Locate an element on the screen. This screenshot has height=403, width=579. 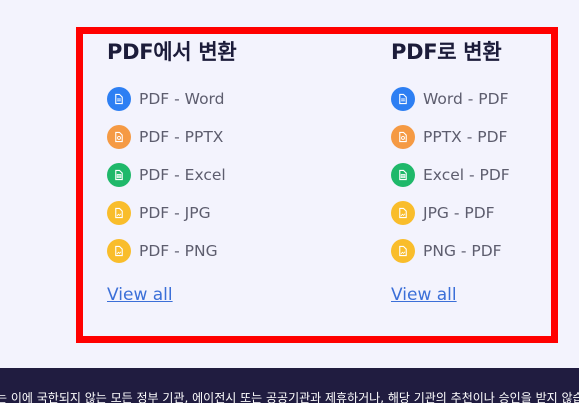
tool-word-to-pdf: Word - PDF is located at coordinates (450, 99).